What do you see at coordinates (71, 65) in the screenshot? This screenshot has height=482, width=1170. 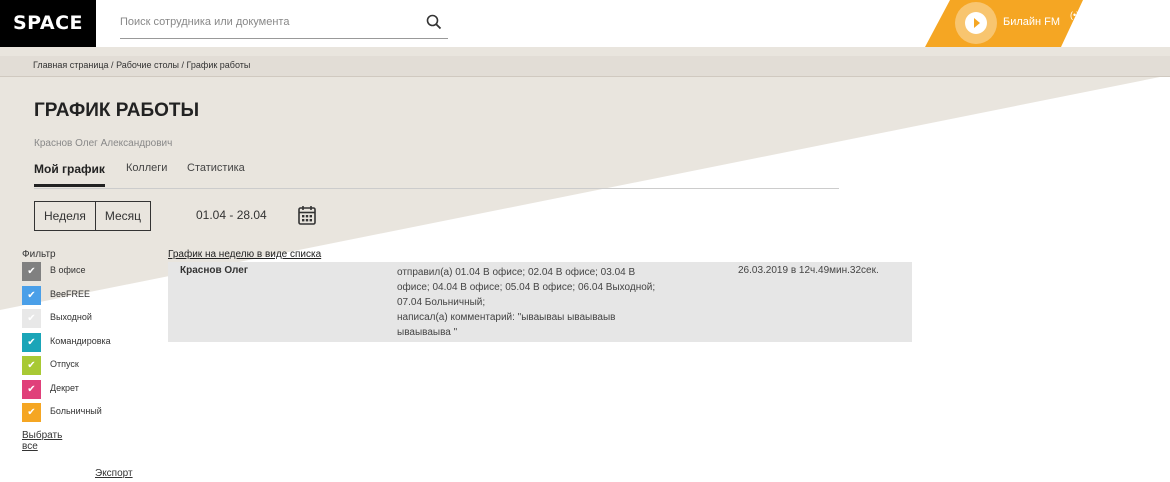 I see `breadcrumb-home: Главная страница` at bounding box center [71, 65].